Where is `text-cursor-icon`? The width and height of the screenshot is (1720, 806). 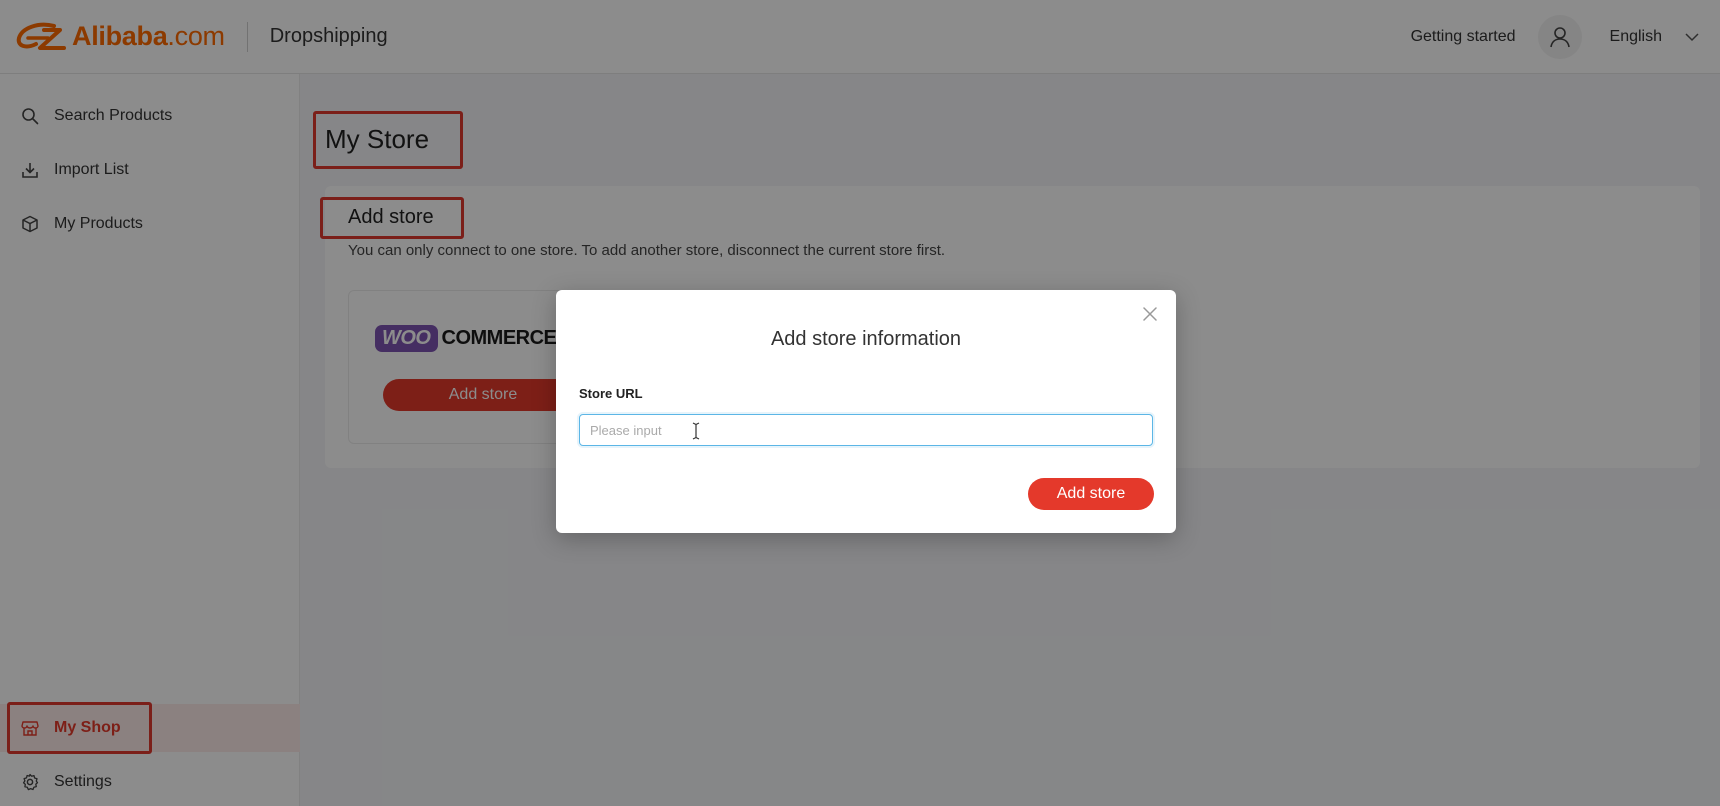
text-cursor-icon is located at coordinates (696, 431).